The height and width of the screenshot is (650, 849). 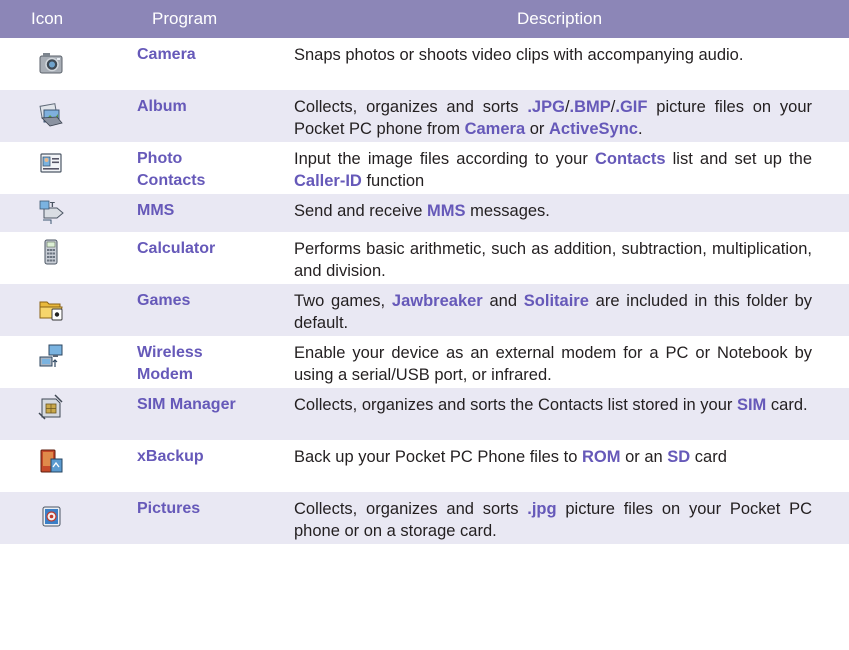 What do you see at coordinates (47, 18) in the screenshot?
I see `header-icon-column: Icon` at bounding box center [47, 18].